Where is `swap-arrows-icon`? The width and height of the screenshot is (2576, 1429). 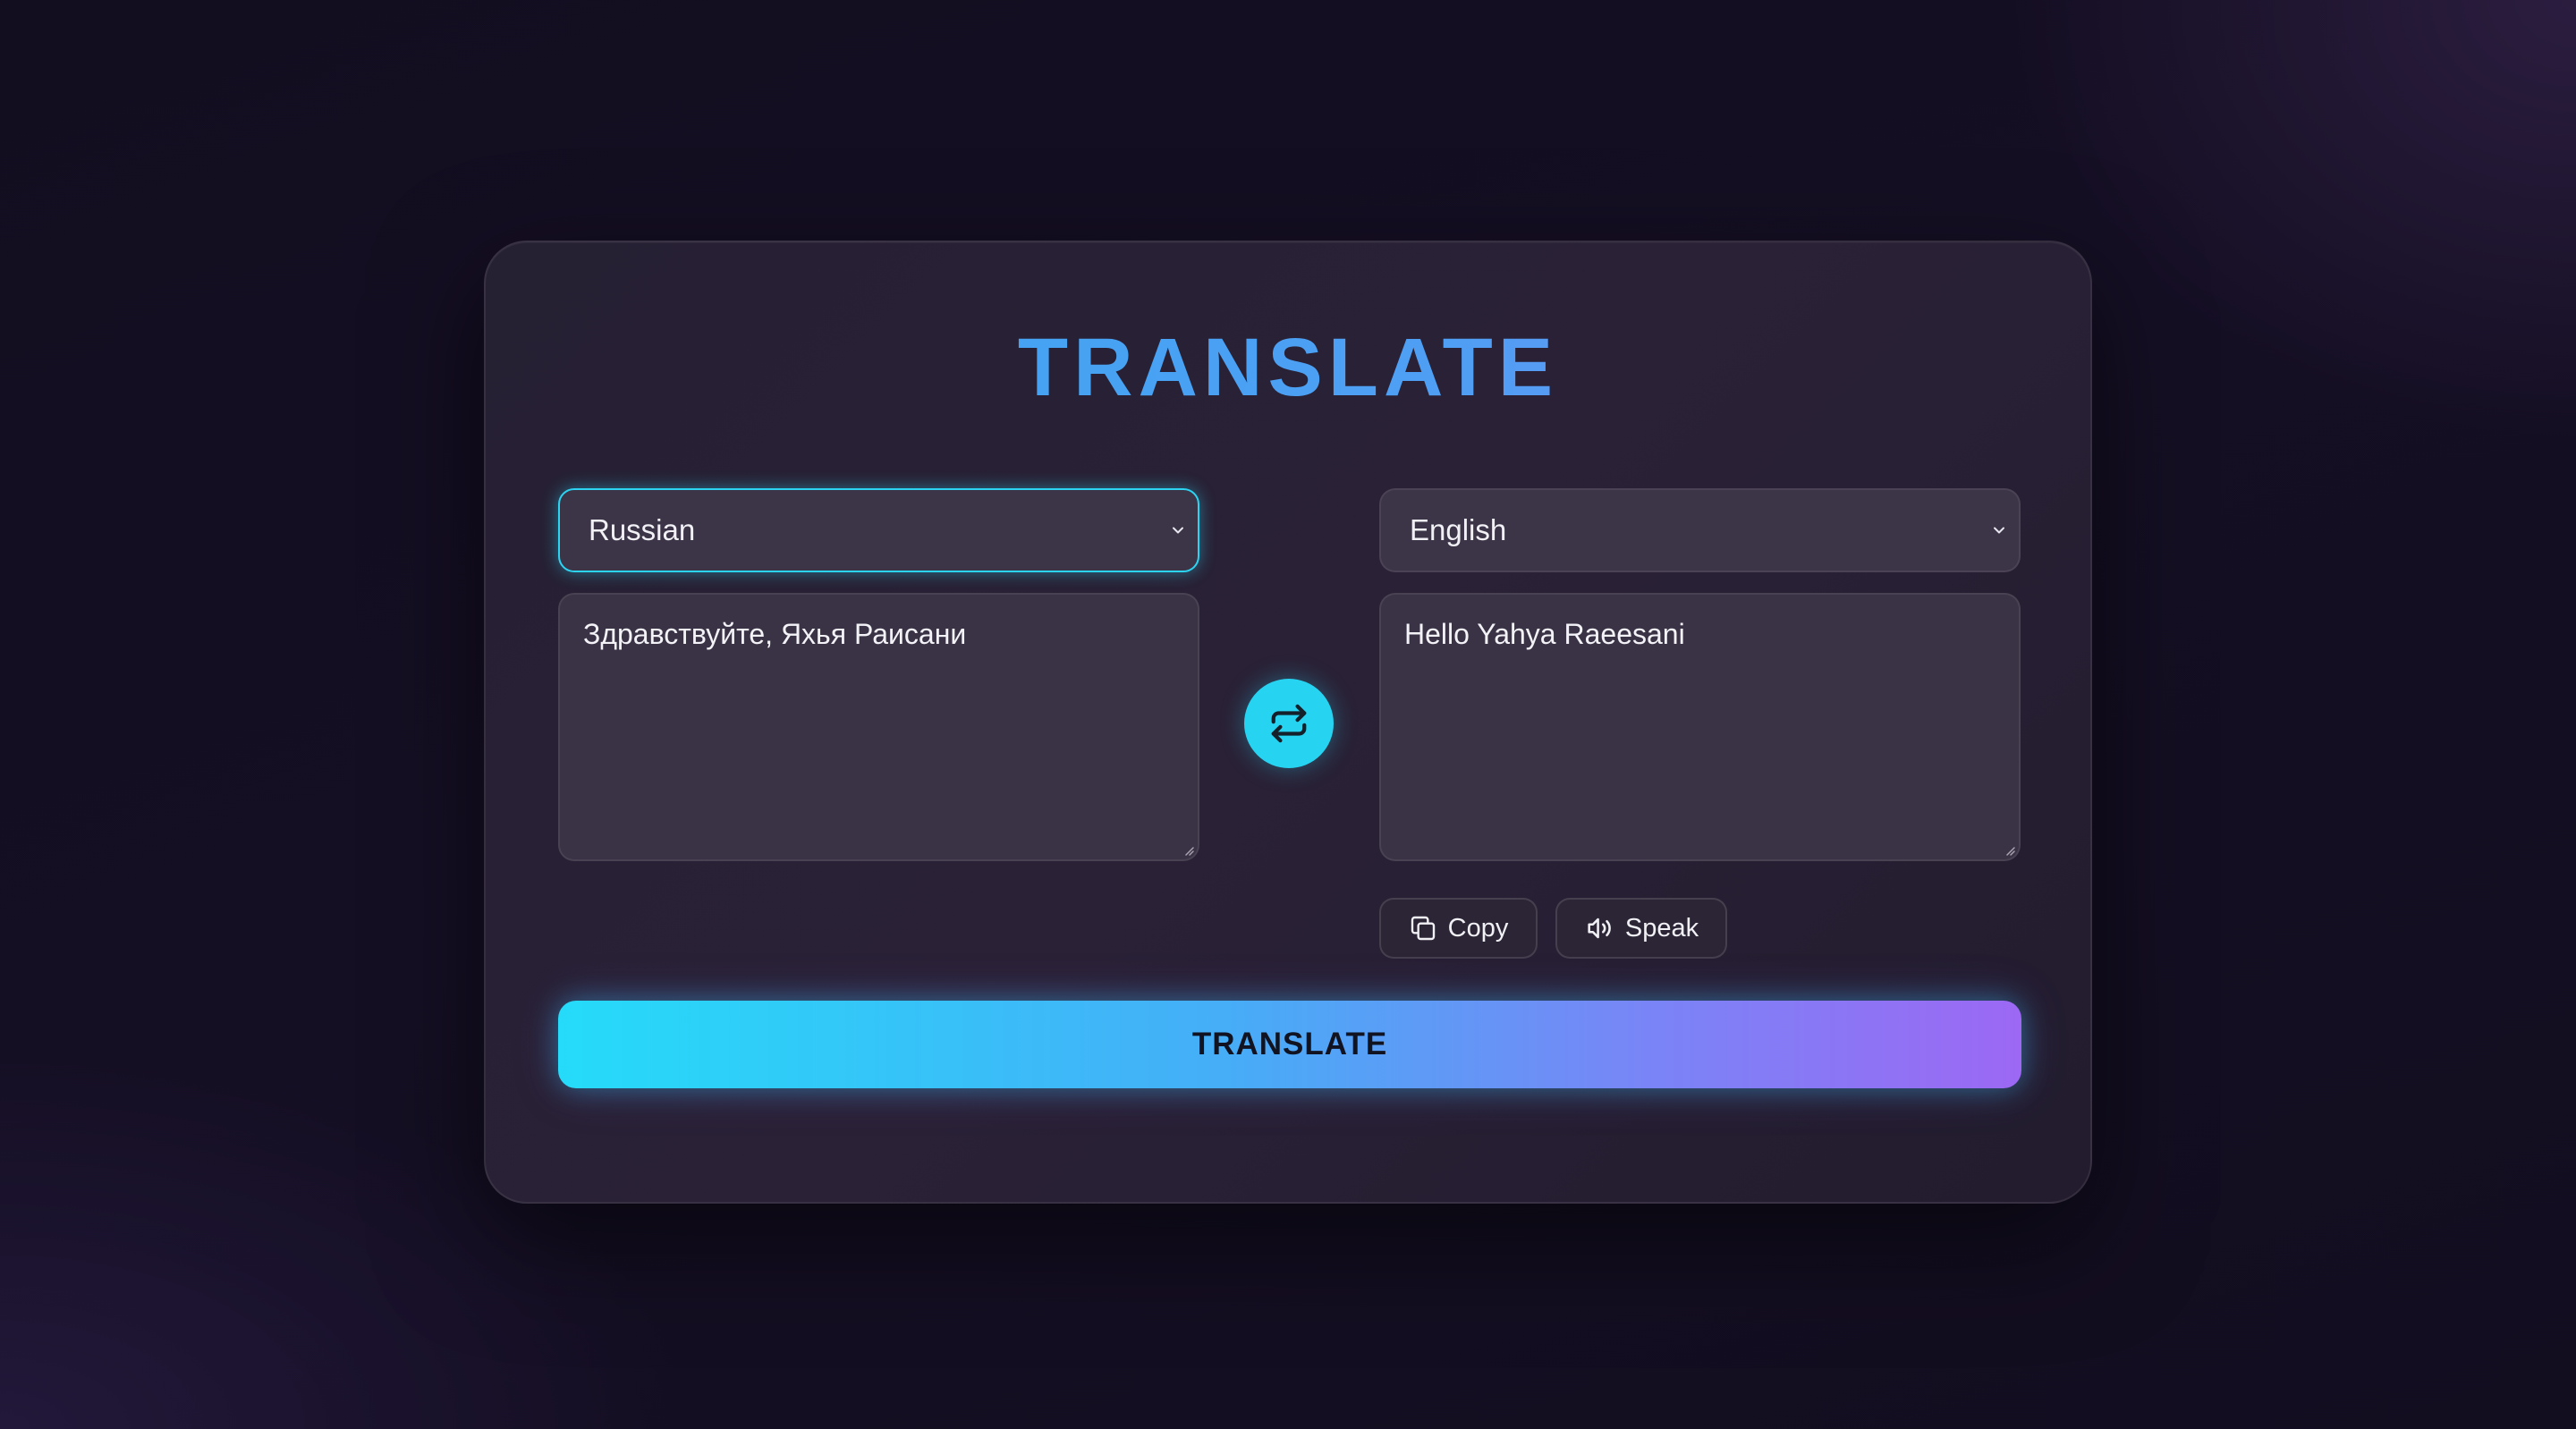
swap-arrows-icon is located at coordinates (1289, 723).